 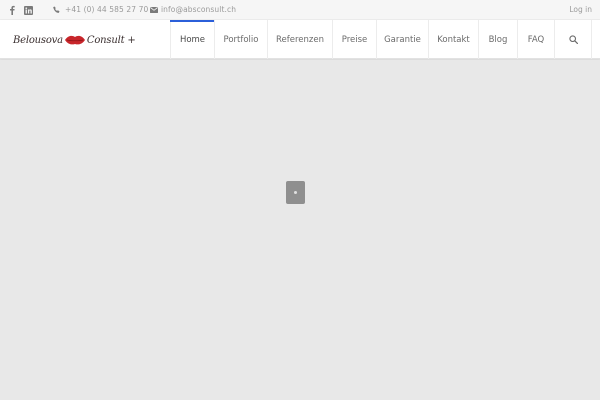 What do you see at coordinates (240, 39) in the screenshot?
I see `nav-item-portfolio: Portfolio` at bounding box center [240, 39].